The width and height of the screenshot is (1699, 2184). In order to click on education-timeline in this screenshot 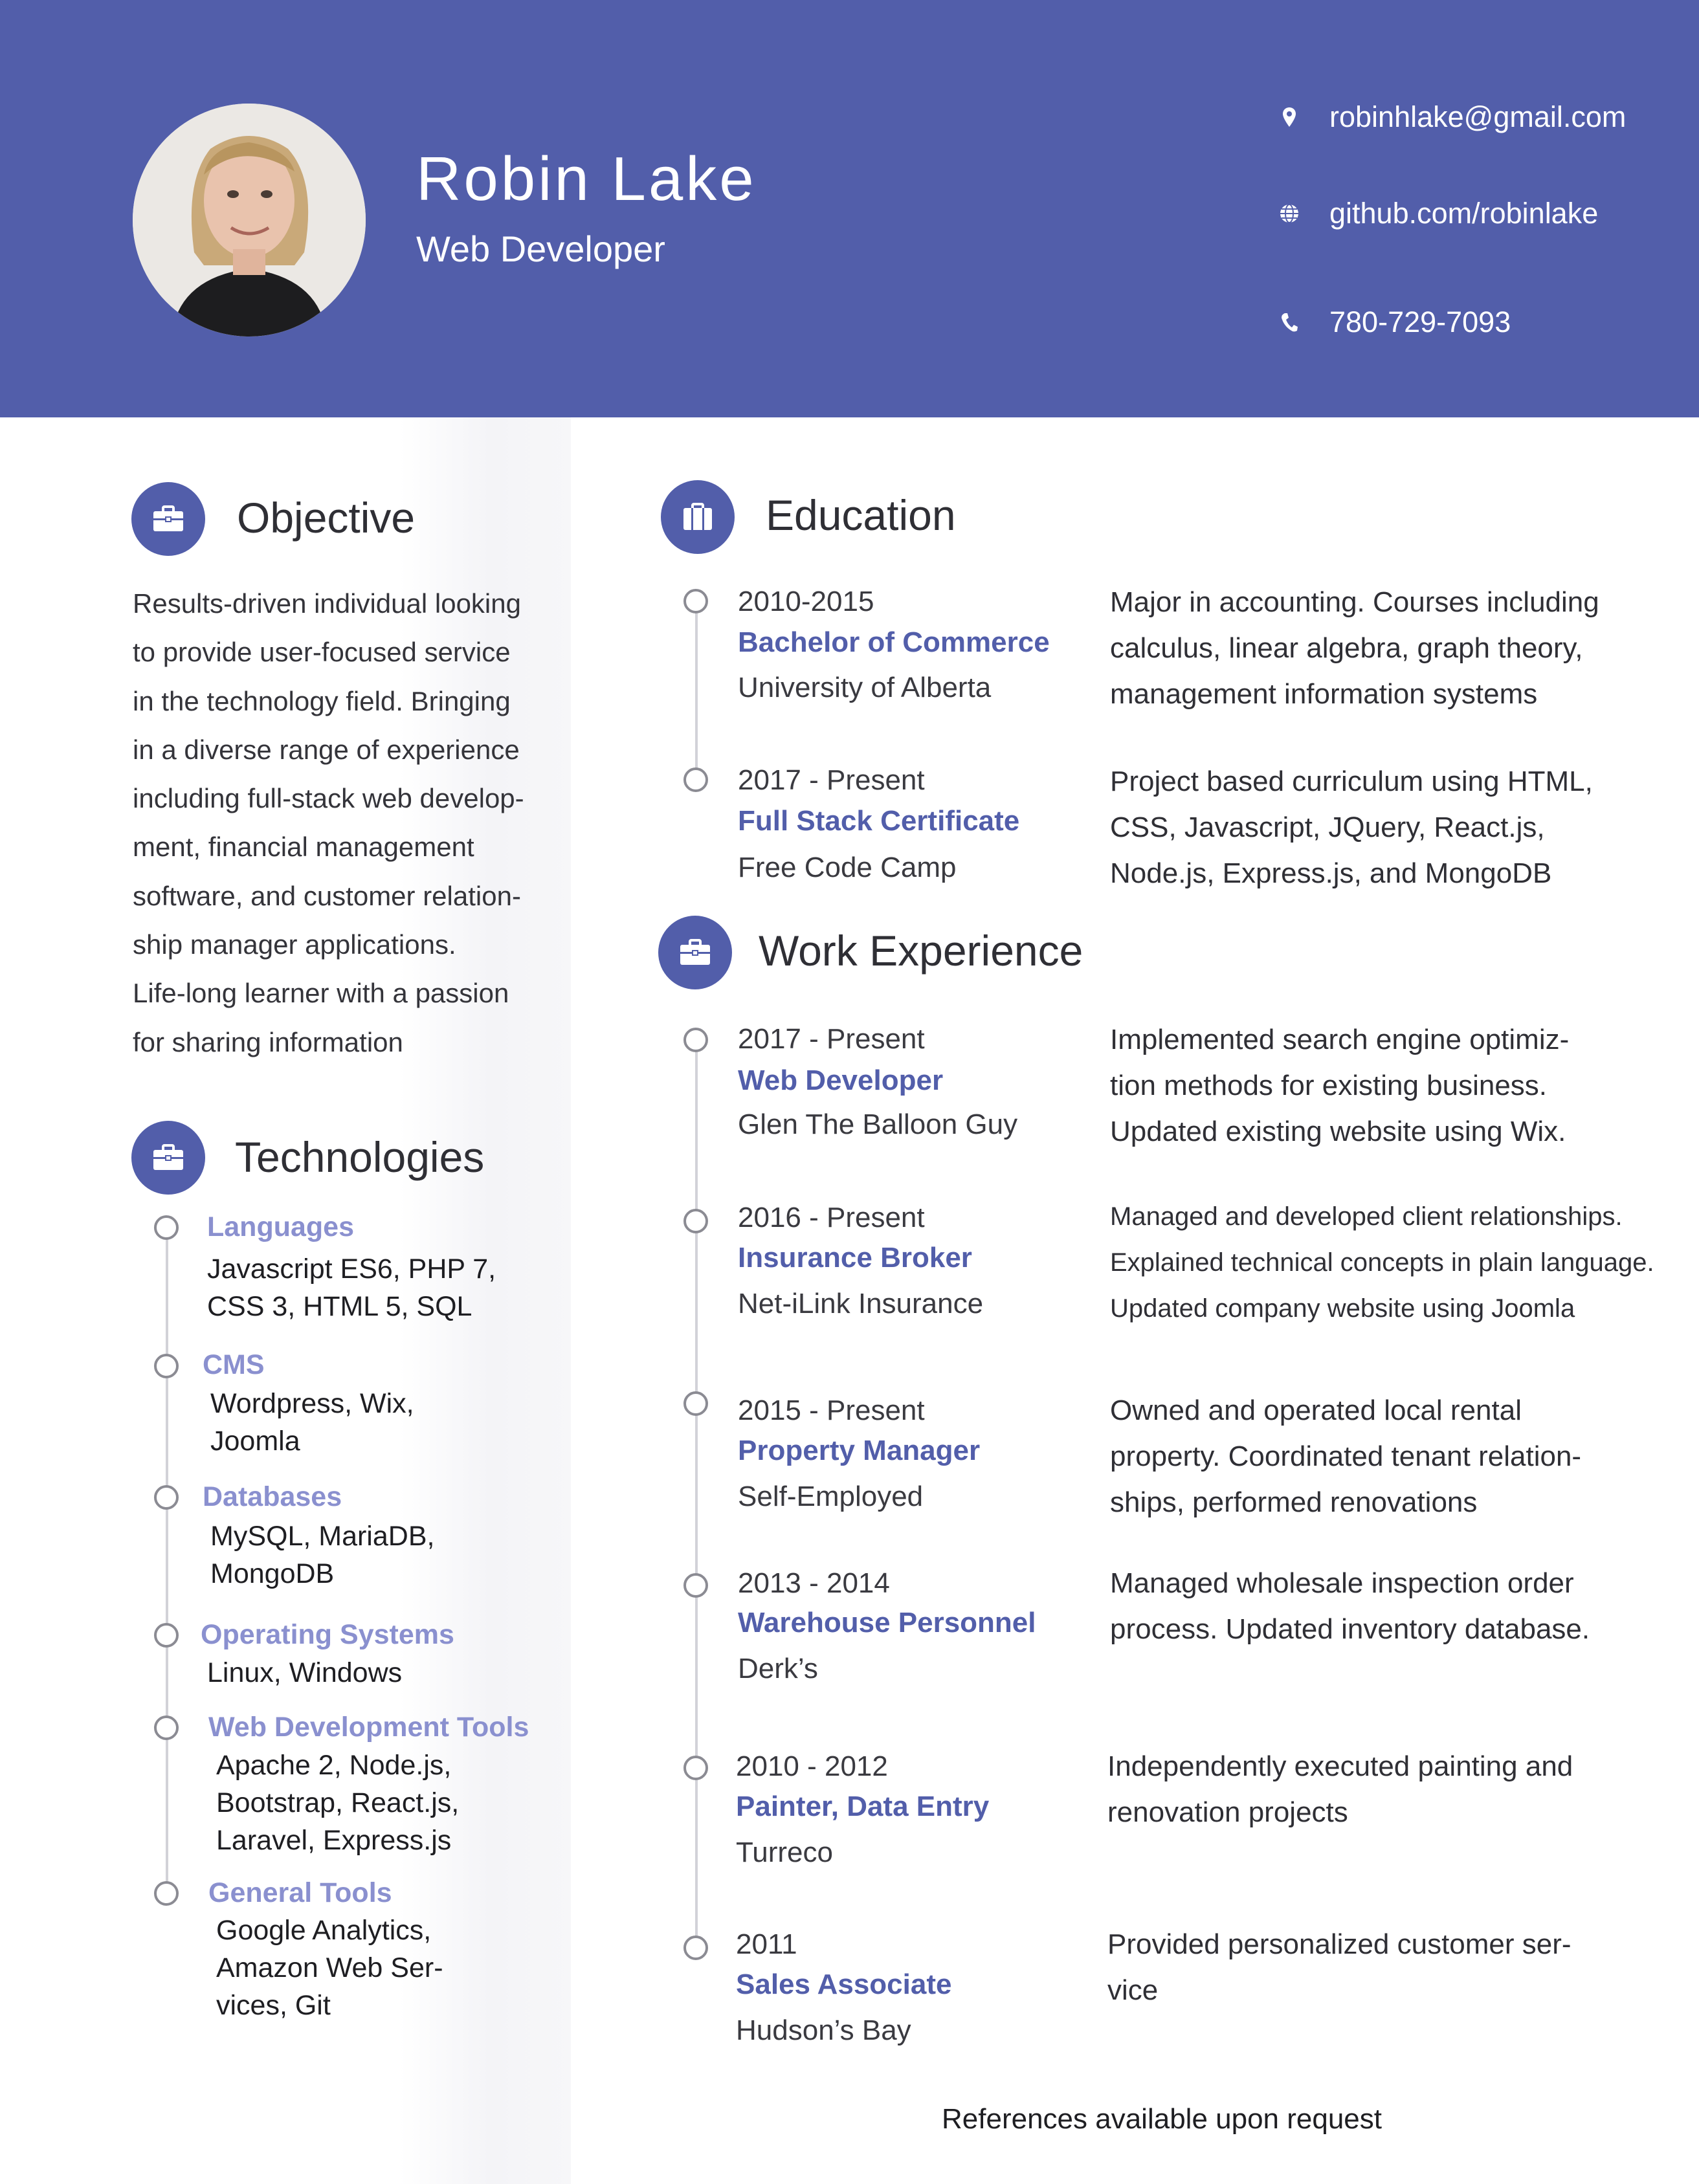, I will do `click(696, 691)`.